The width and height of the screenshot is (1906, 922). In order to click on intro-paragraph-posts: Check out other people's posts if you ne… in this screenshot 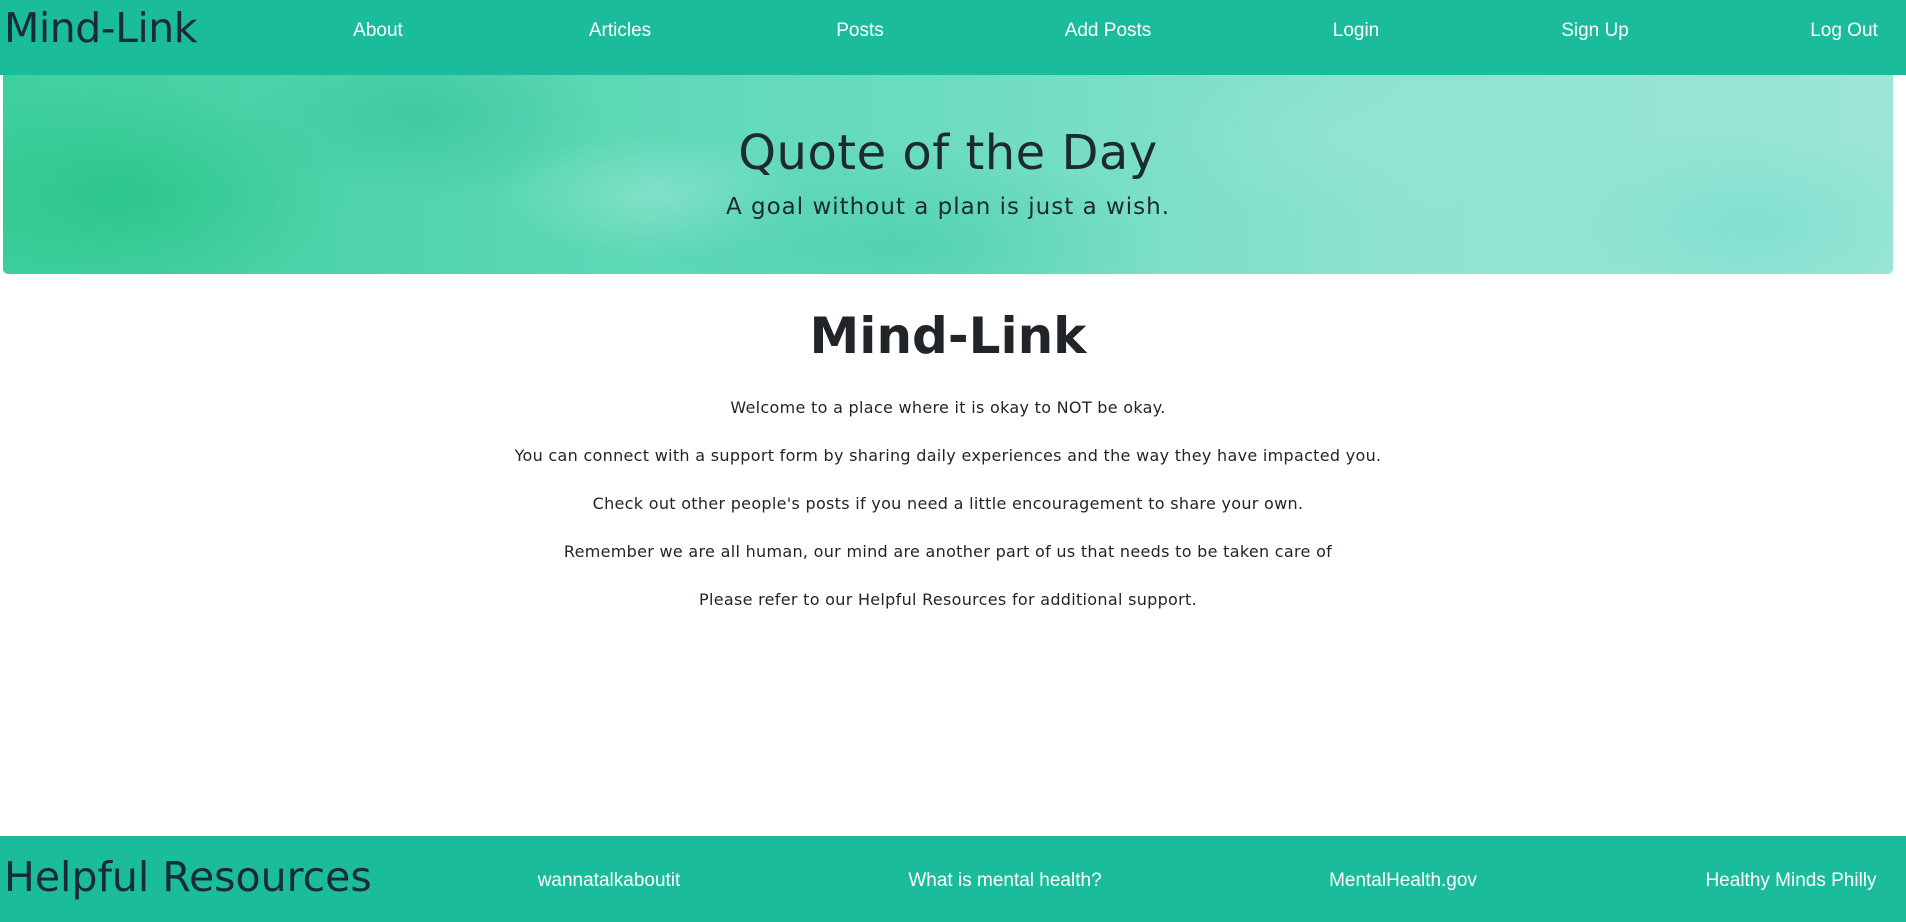, I will do `click(948, 503)`.